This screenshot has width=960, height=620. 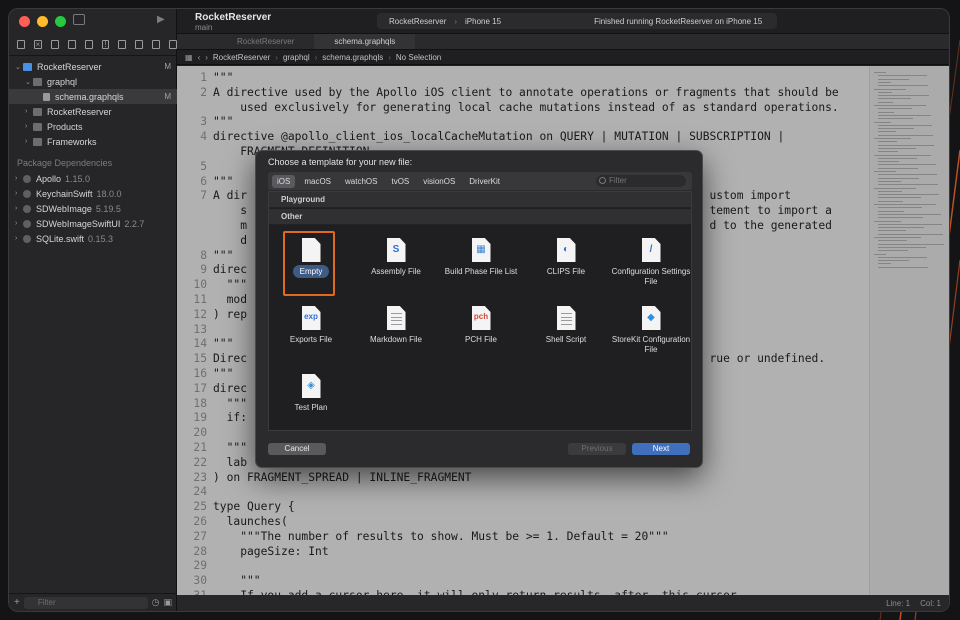 What do you see at coordinates (484, 181) in the screenshot?
I see `tab-driverkit: DriverKit` at bounding box center [484, 181].